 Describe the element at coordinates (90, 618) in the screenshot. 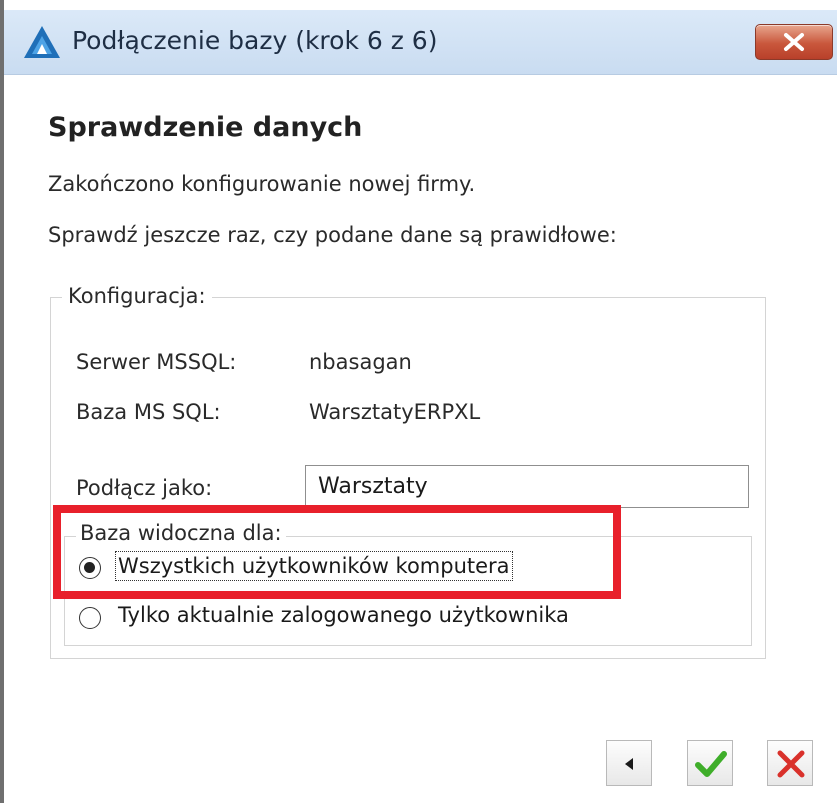

I see `radio-current-user` at that location.